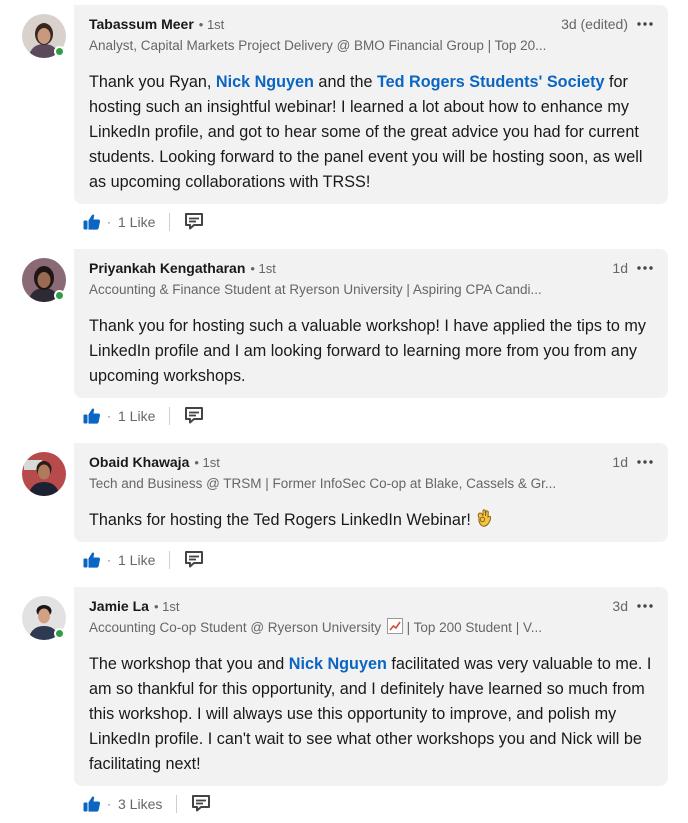 The height and width of the screenshot is (823, 688). What do you see at coordinates (167, 268) in the screenshot?
I see `commenter-name: Priyankah Kengatharan` at bounding box center [167, 268].